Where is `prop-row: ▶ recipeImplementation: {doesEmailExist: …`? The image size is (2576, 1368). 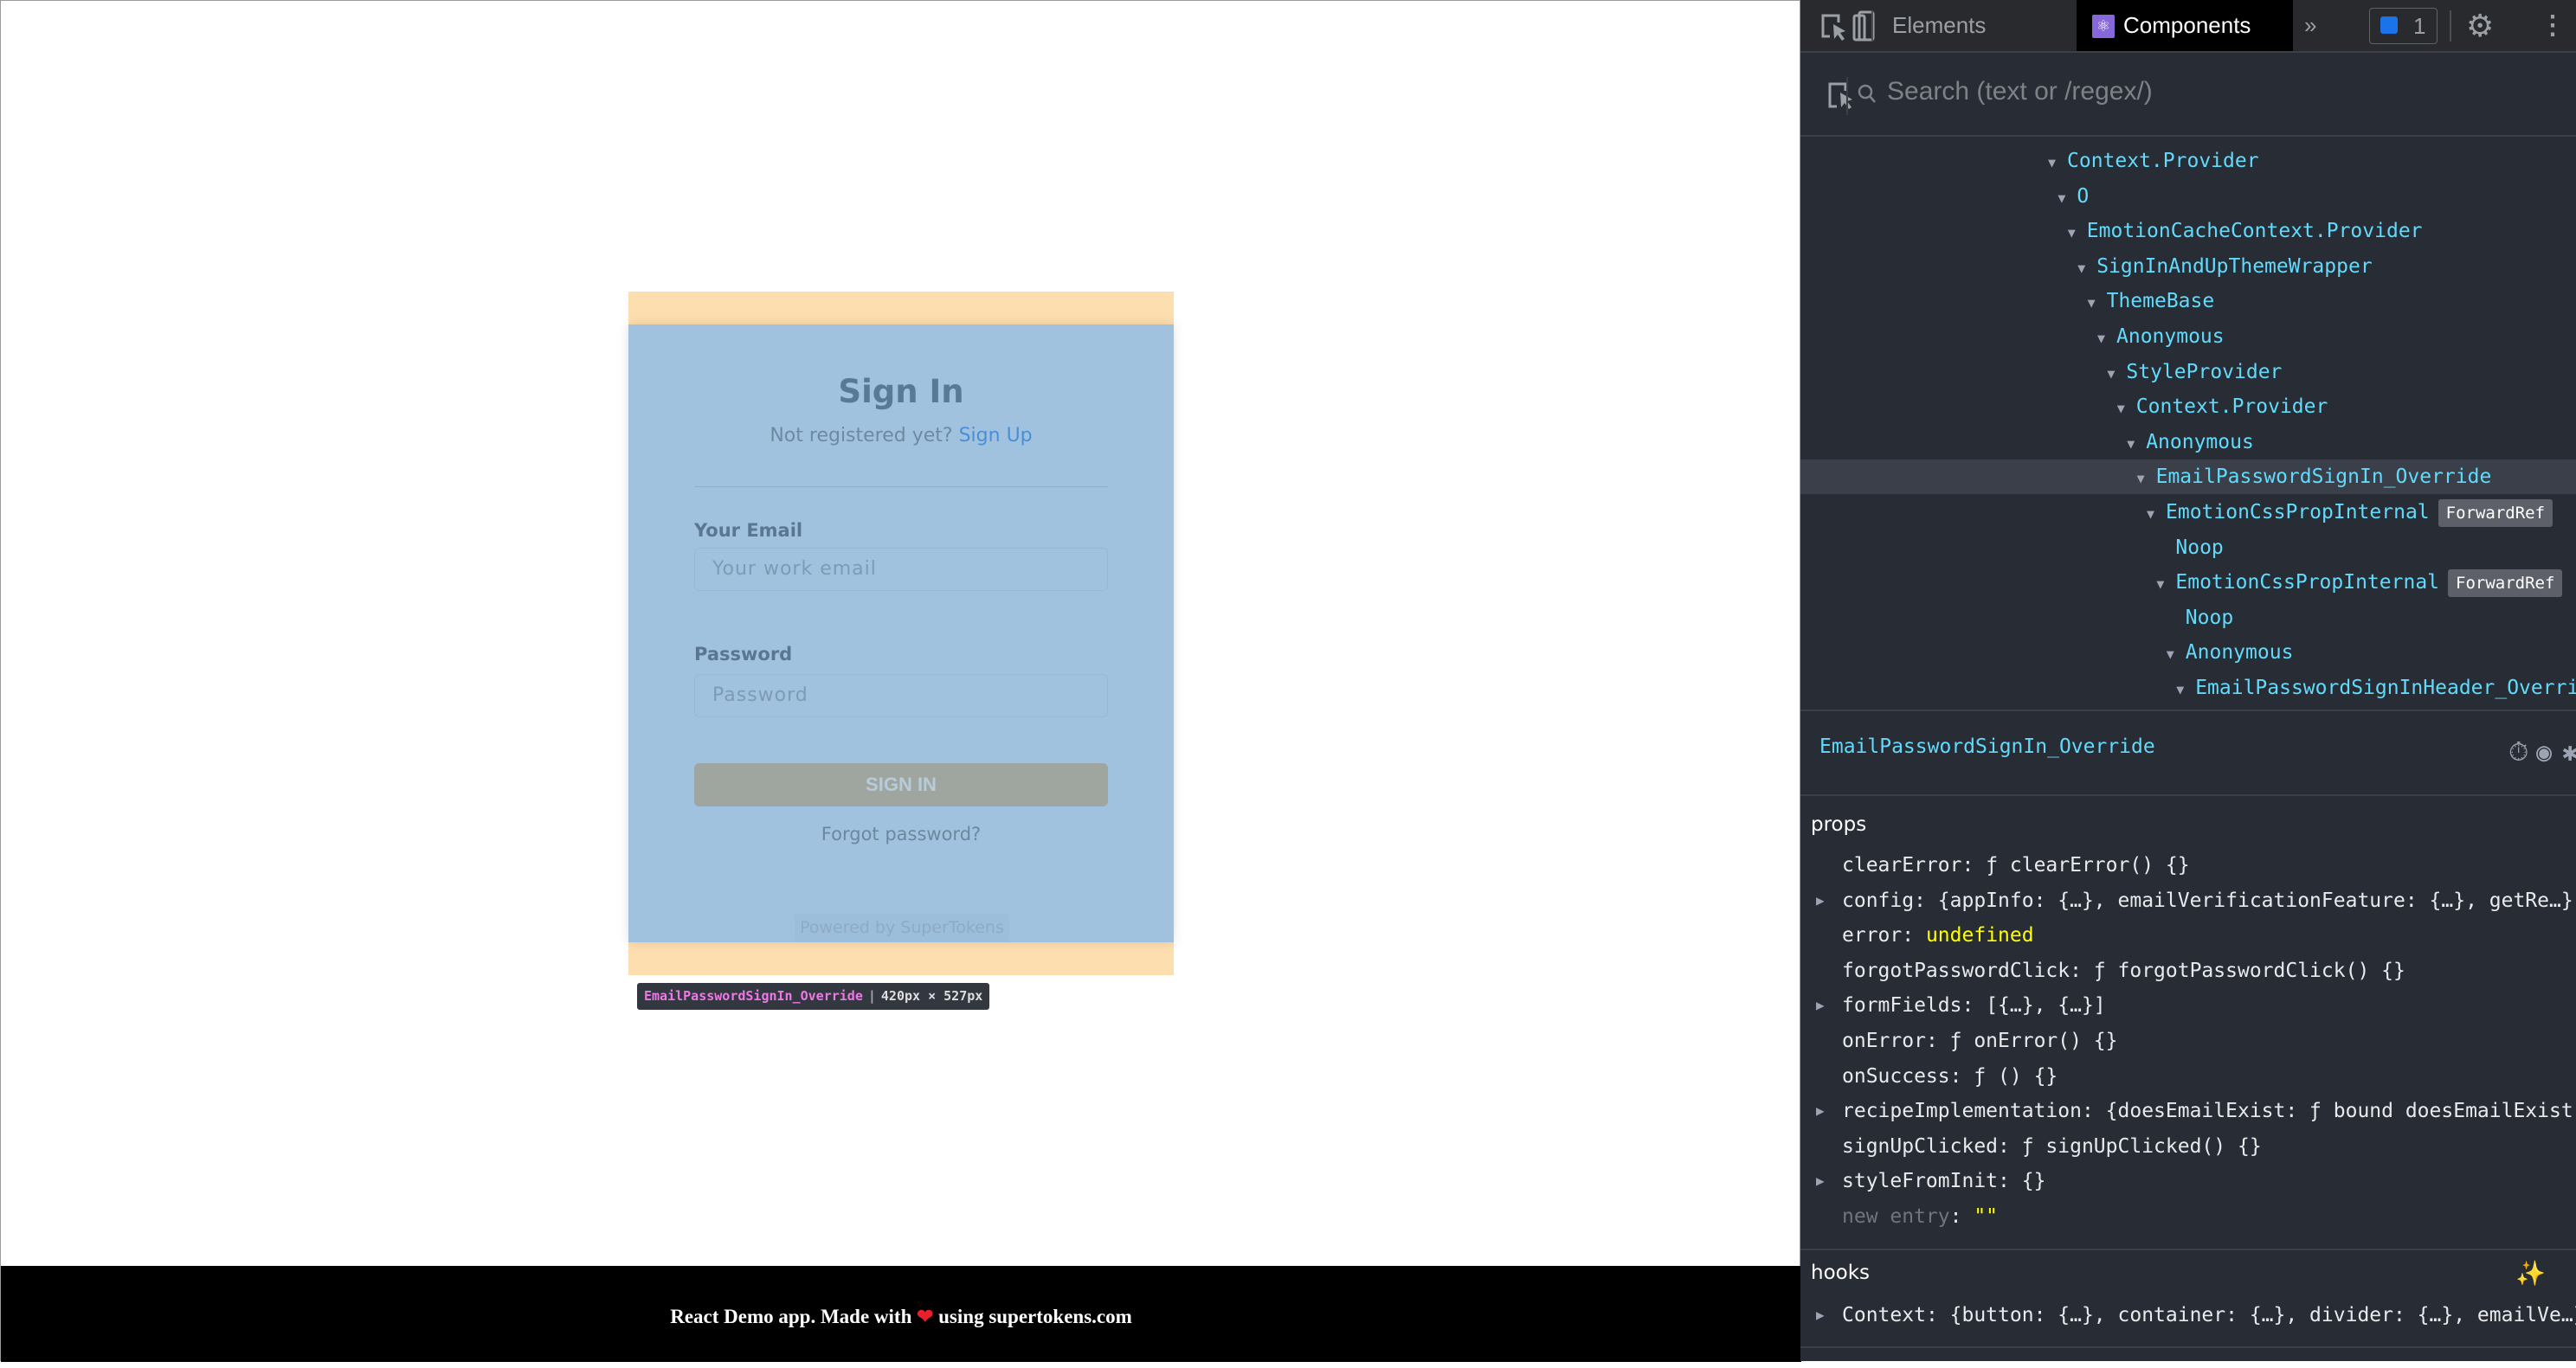 prop-row: ▶ recipeImplementation: {doesEmailExist: … is located at coordinates (2196, 1111).